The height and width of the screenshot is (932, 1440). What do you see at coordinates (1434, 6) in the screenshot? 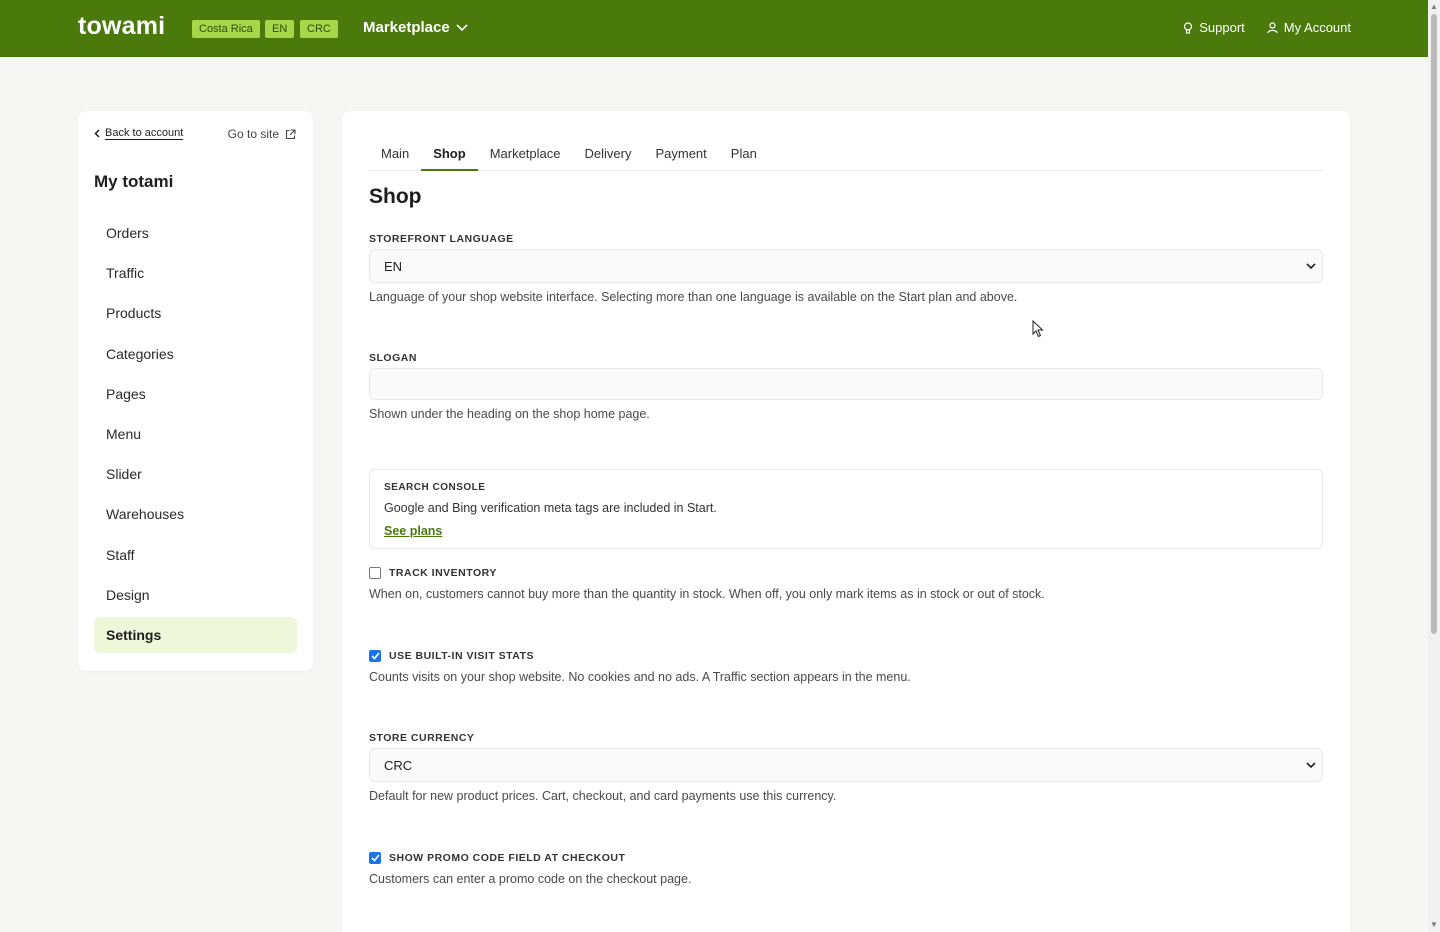
I see `scroll-up-icon: ▲` at bounding box center [1434, 6].